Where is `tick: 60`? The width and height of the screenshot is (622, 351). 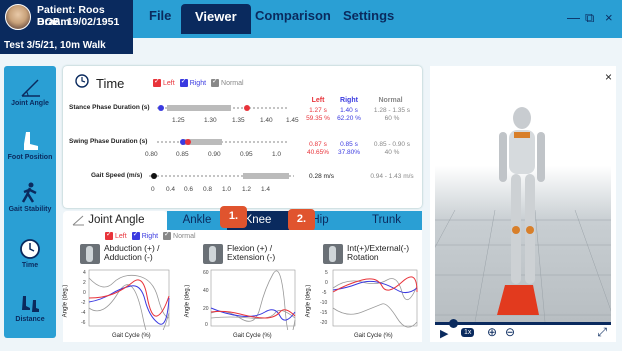 tick: 60 is located at coordinates (206, 273).